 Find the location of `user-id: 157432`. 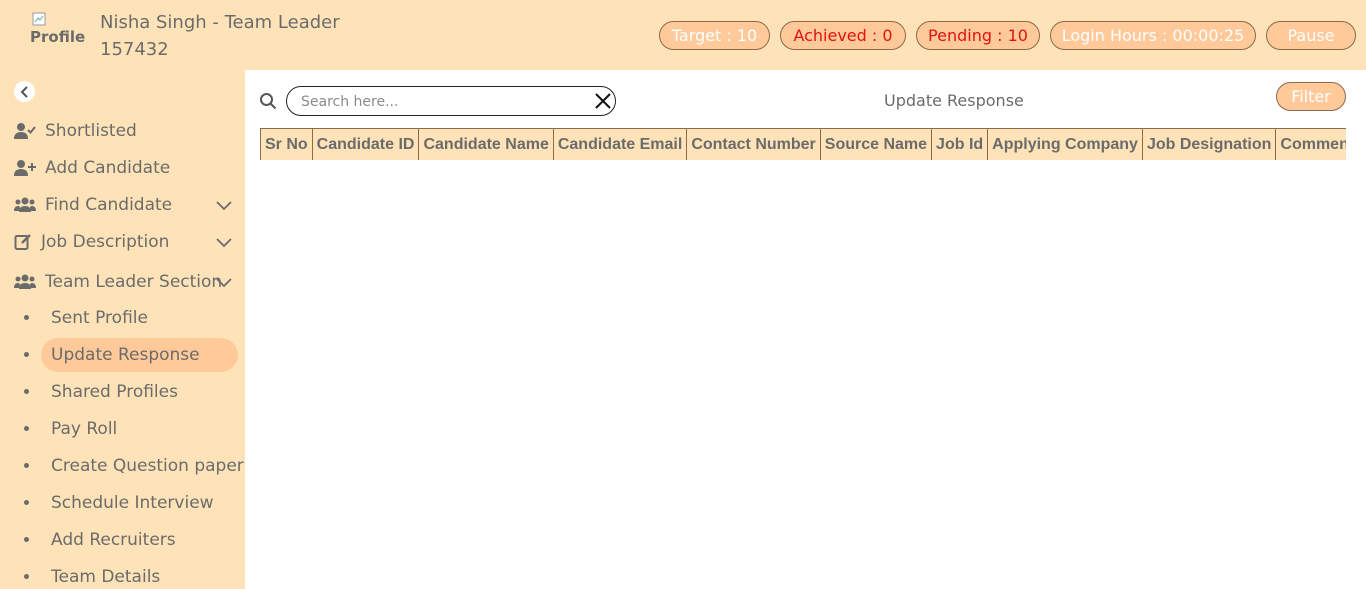

user-id: 157432 is located at coordinates (134, 49).